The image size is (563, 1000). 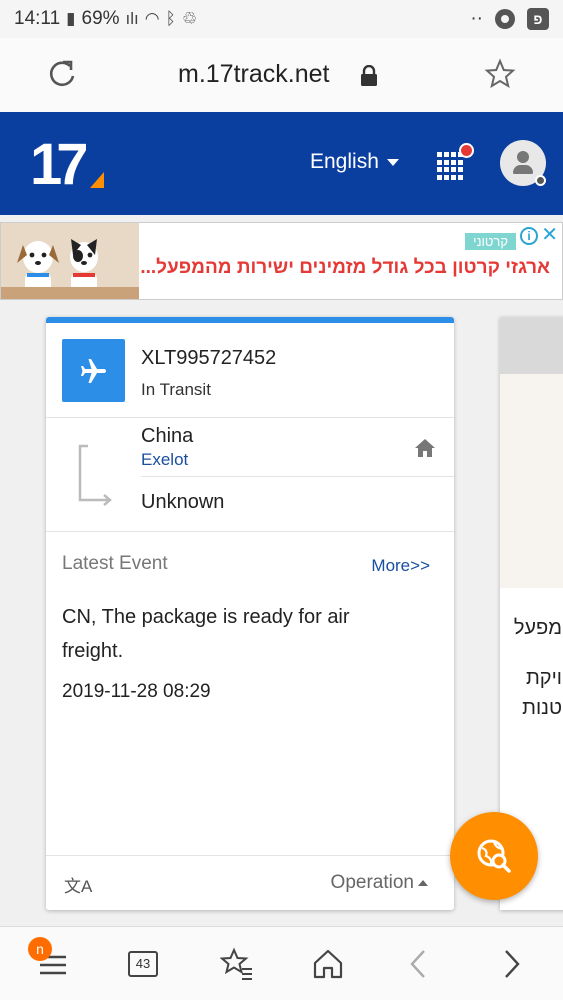 What do you see at coordinates (542, 708) in the screenshot?
I see `peek-card-text: טנות` at bounding box center [542, 708].